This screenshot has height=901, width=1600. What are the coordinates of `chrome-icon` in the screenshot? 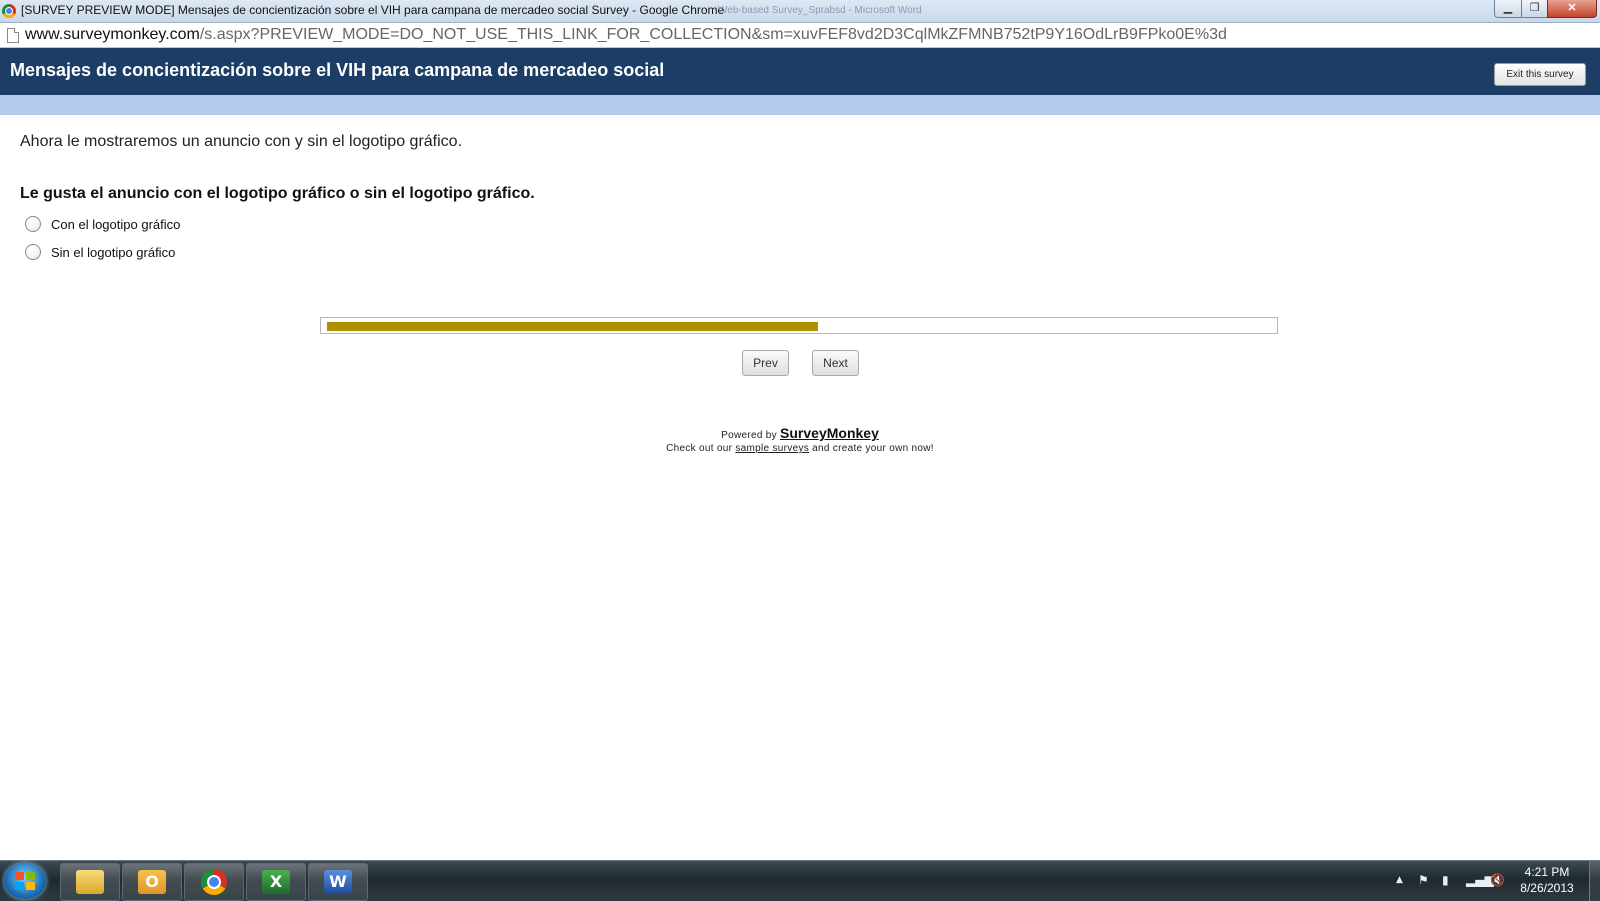 It's located at (214, 882).